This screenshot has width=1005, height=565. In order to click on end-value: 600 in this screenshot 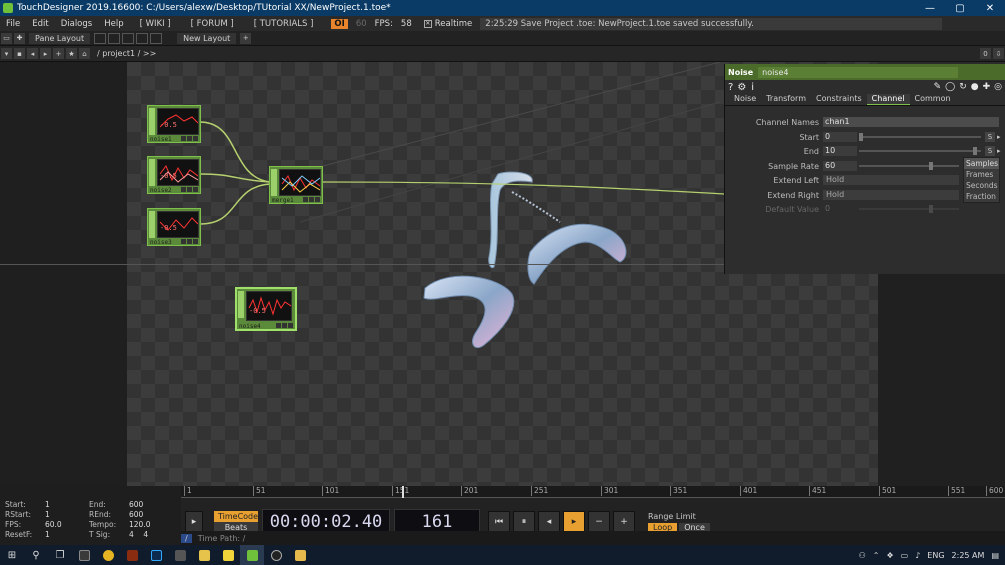, I will do `click(149, 504)`.